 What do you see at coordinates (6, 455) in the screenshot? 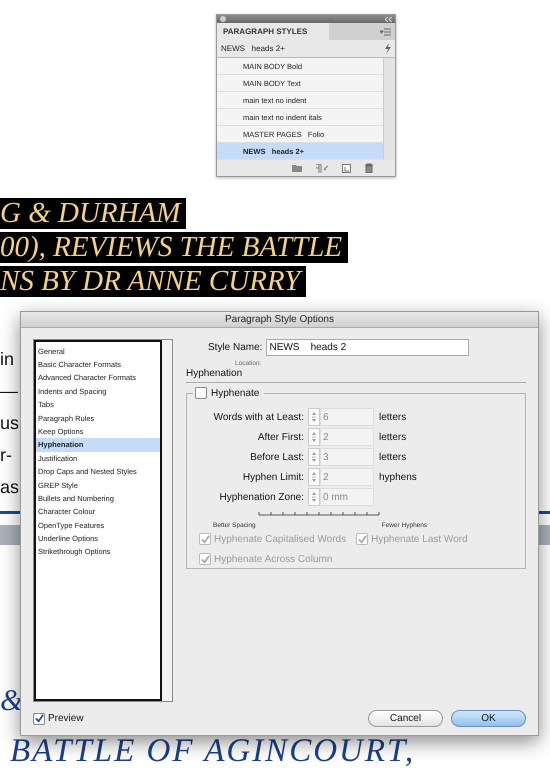
I see `body-text: r-` at bounding box center [6, 455].